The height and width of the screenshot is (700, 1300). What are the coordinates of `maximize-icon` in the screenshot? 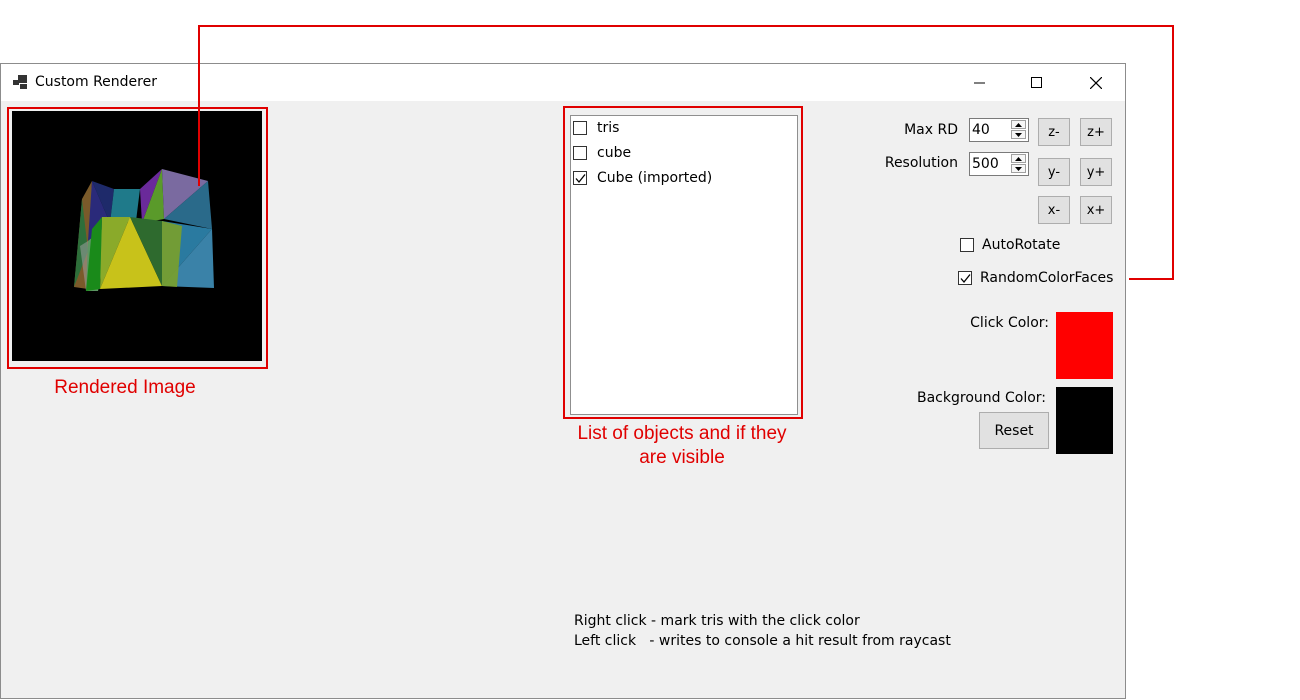 It's located at (1036, 82).